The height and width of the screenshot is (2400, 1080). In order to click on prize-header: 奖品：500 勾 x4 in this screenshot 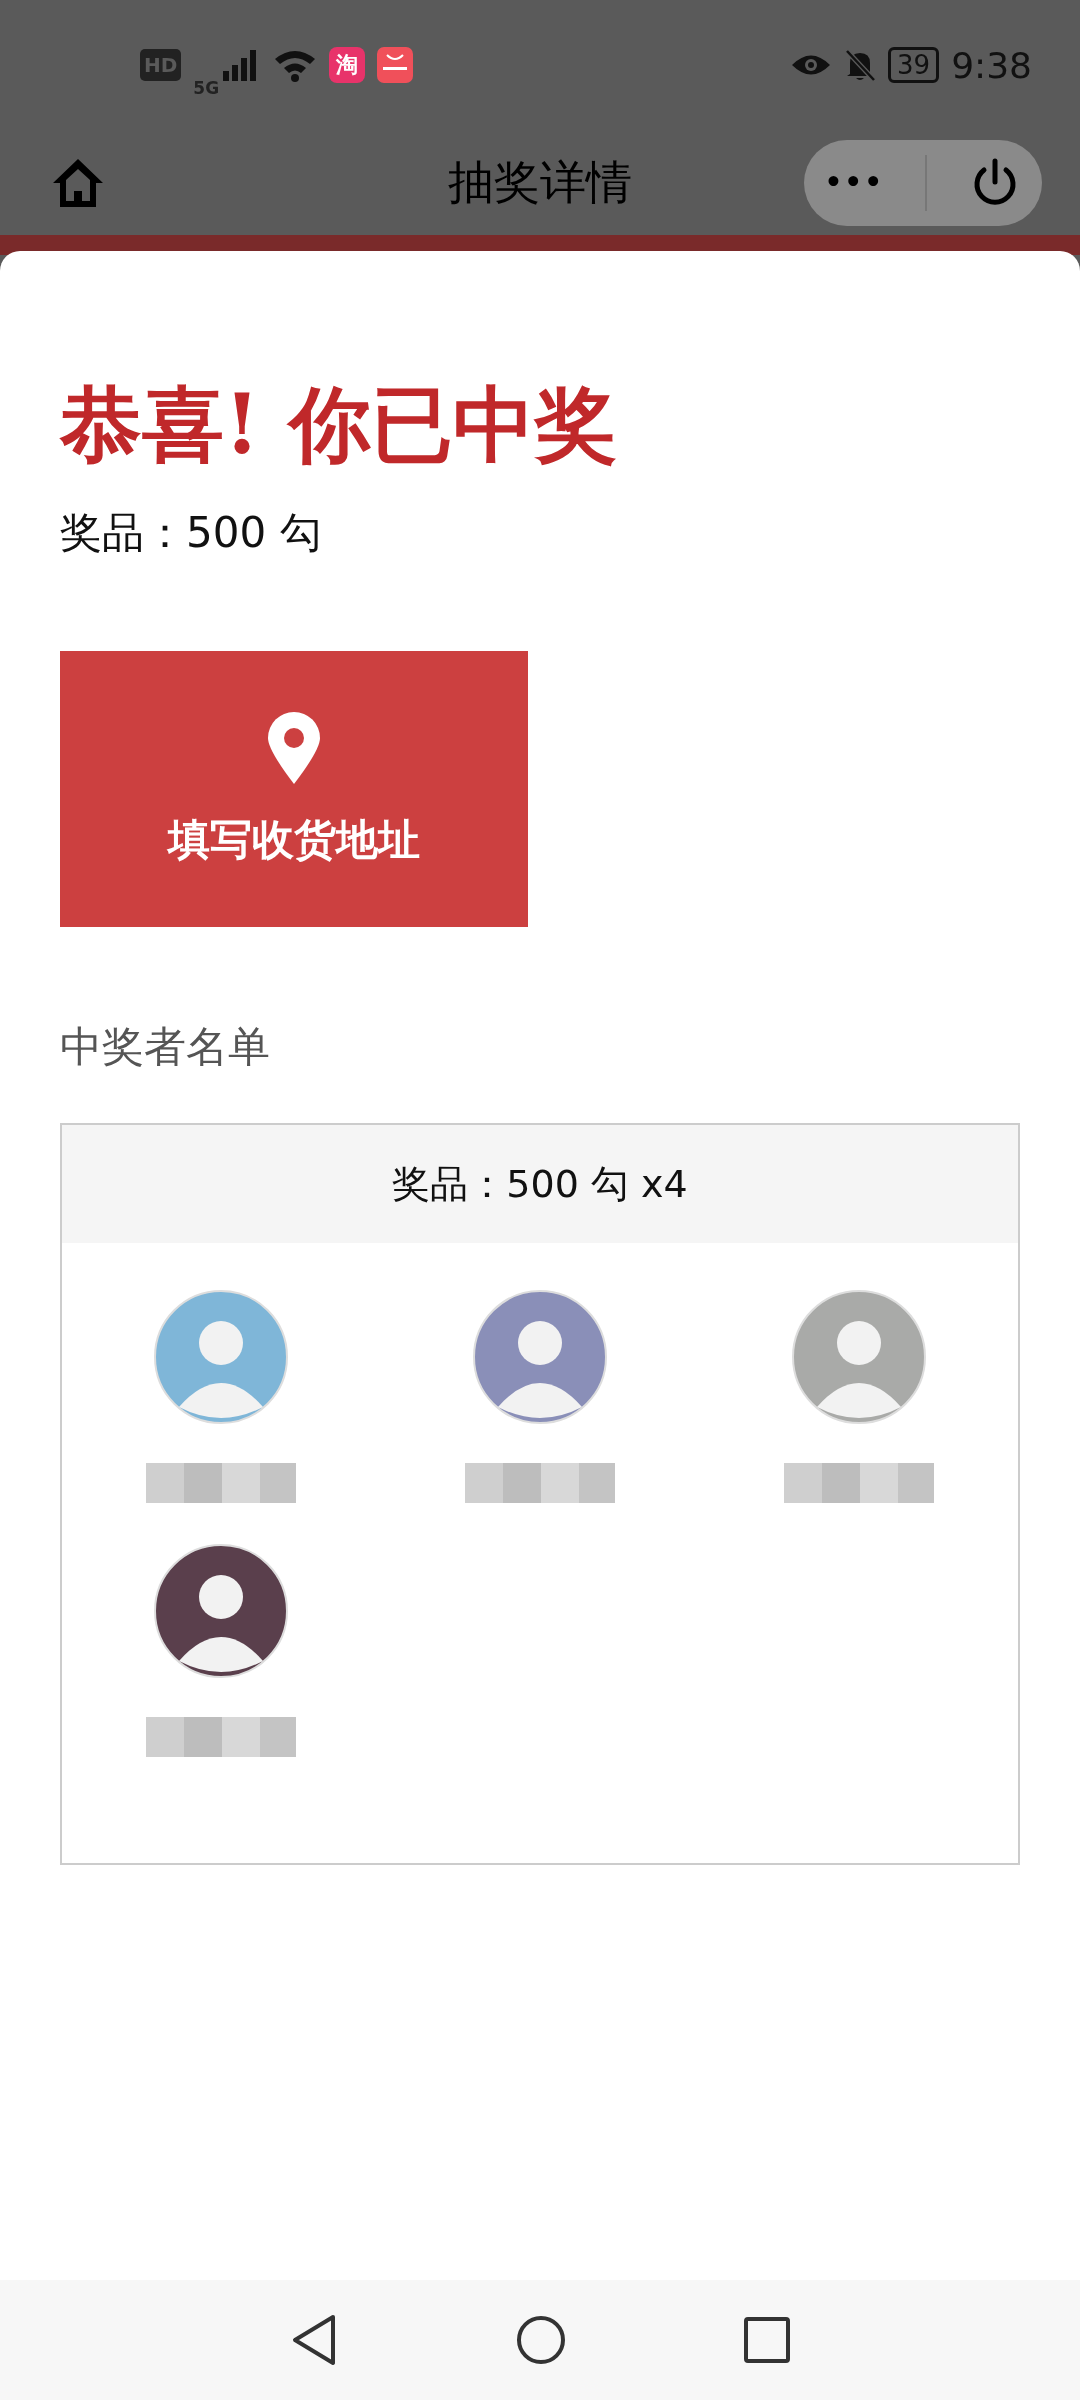, I will do `click(540, 1184)`.